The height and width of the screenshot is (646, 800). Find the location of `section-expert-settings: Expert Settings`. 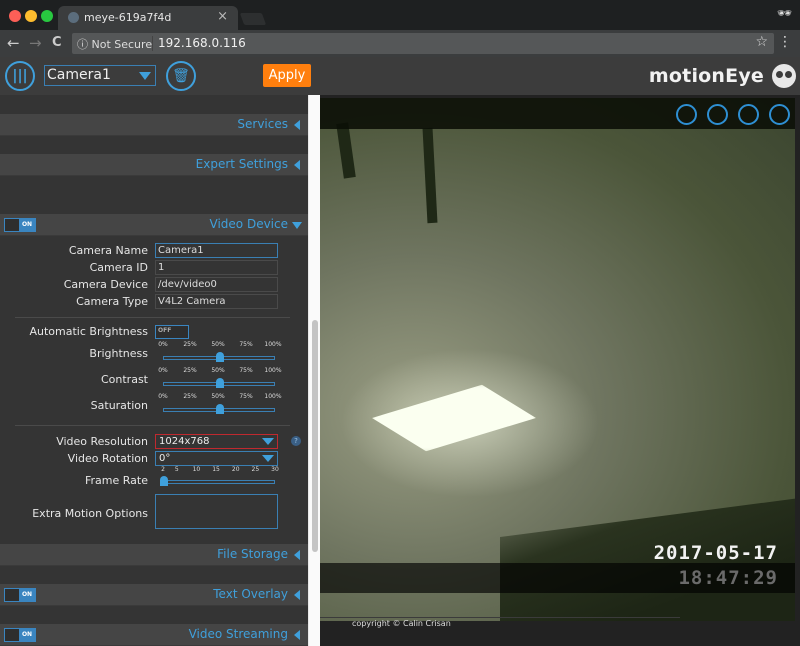

section-expert-settings: Expert Settings is located at coordinates (154, 165).